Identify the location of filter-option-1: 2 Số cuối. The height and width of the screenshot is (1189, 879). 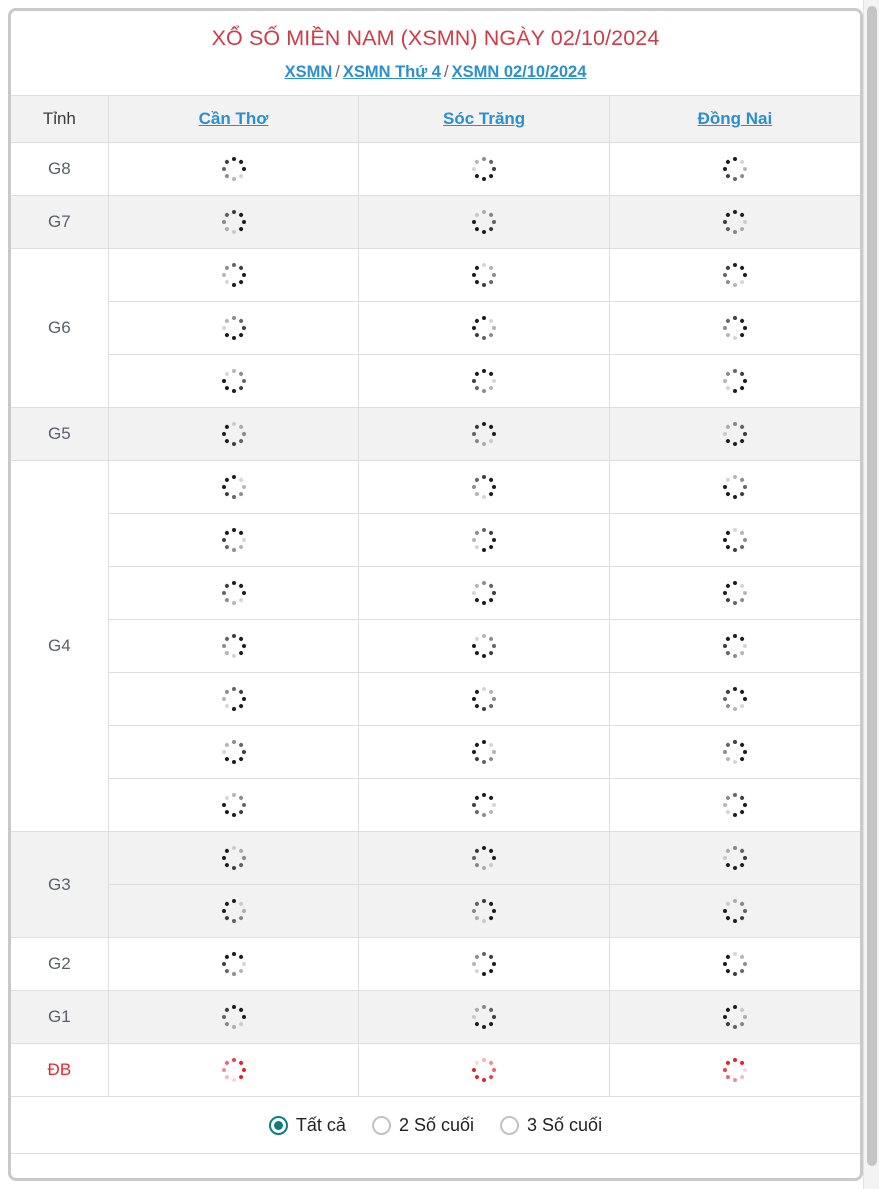
(422, 1125).